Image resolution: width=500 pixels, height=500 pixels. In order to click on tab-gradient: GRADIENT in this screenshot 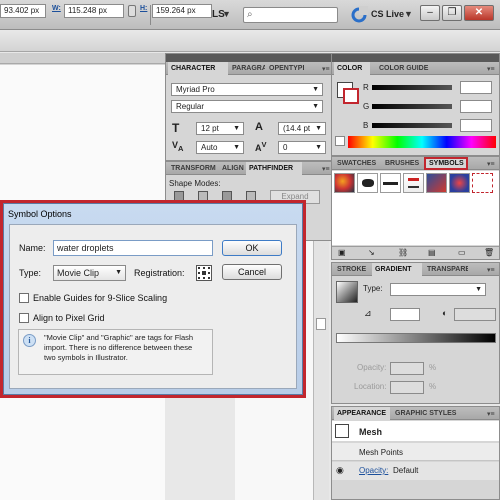, I will do `click(397, 269)`.